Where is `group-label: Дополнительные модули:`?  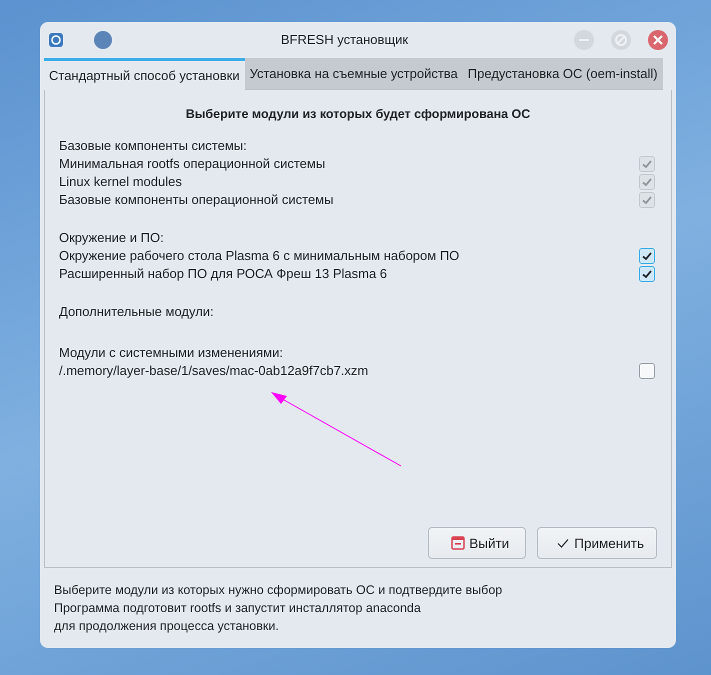 group-label: Дополнительные модули: is located at coordinates (137, 312).